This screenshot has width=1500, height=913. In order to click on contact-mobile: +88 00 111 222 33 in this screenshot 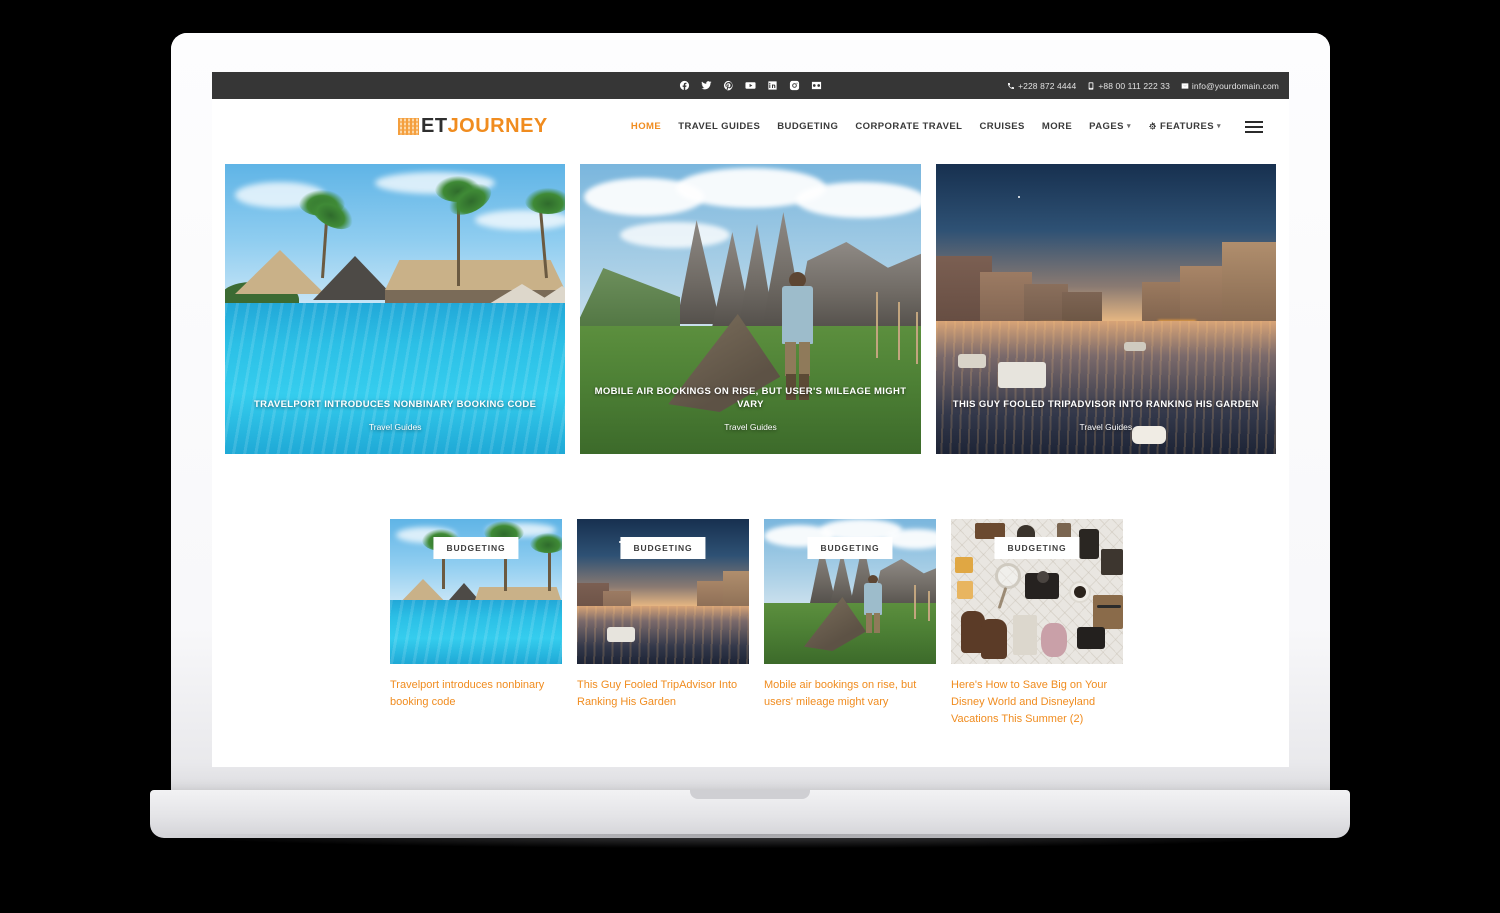, I will do `click(1128, 86)`.